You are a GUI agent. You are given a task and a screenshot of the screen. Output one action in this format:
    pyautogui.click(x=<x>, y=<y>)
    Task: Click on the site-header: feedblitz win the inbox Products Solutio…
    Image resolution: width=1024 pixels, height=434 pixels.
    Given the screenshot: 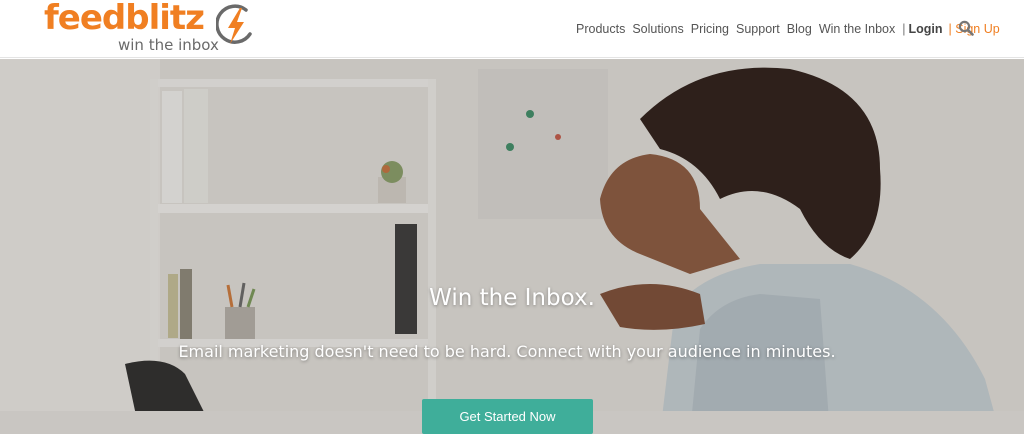 What is the action you would take?
    pyautogui.click(x=512, y=29)
    